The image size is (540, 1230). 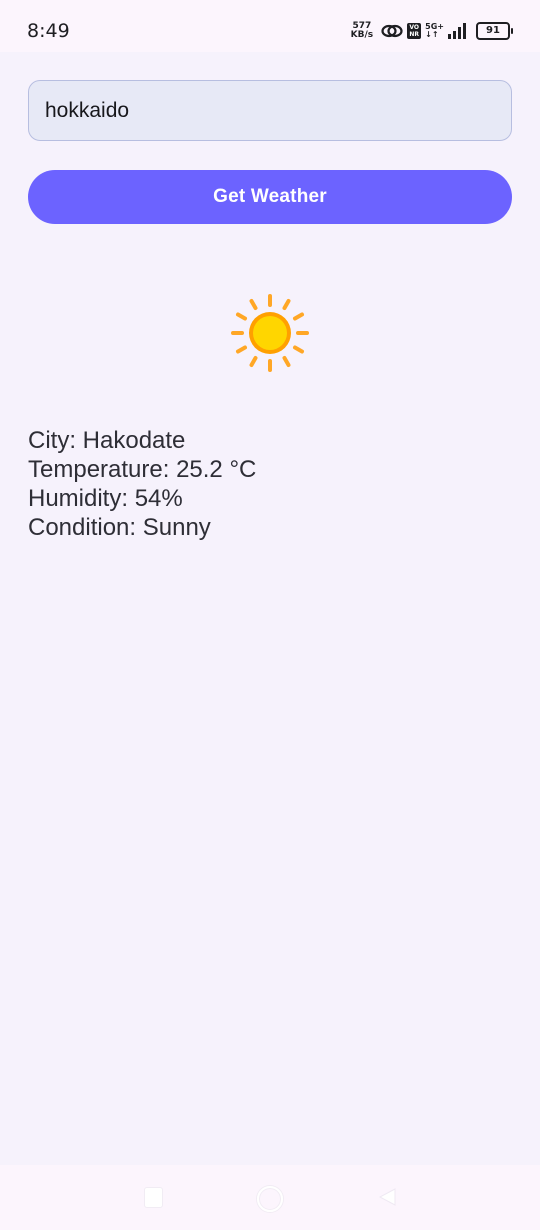 I want to click on get-weather-button: Get Weather, so click(x=270, y=197).